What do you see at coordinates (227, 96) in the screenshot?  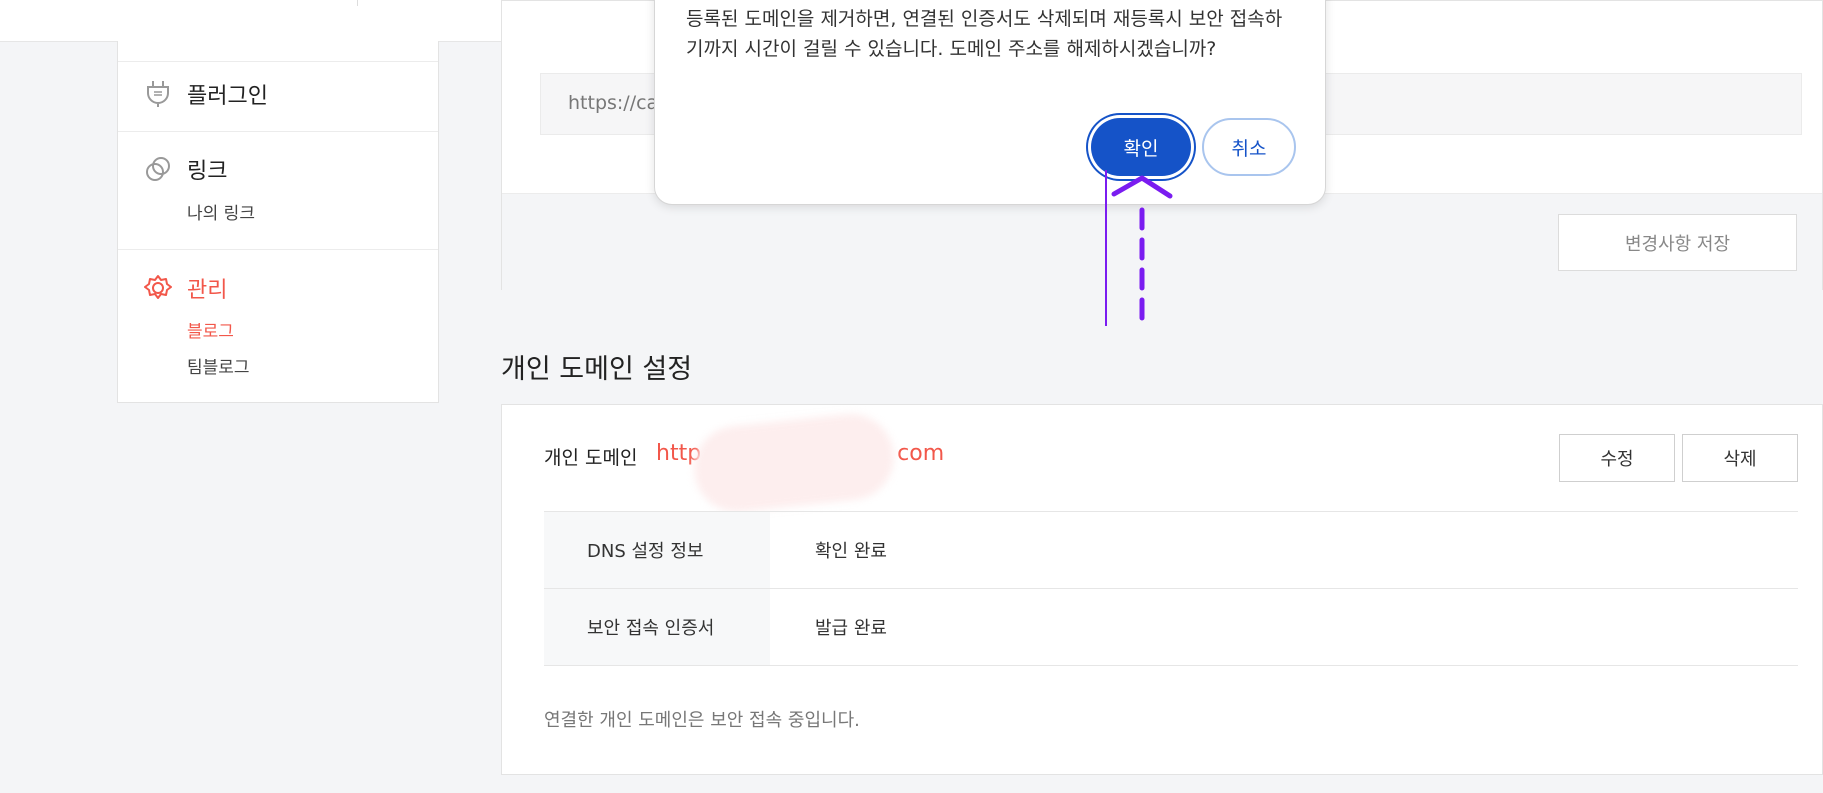 I see `sidebar-item-label: 플러그인` at bounding box center [227, 96].